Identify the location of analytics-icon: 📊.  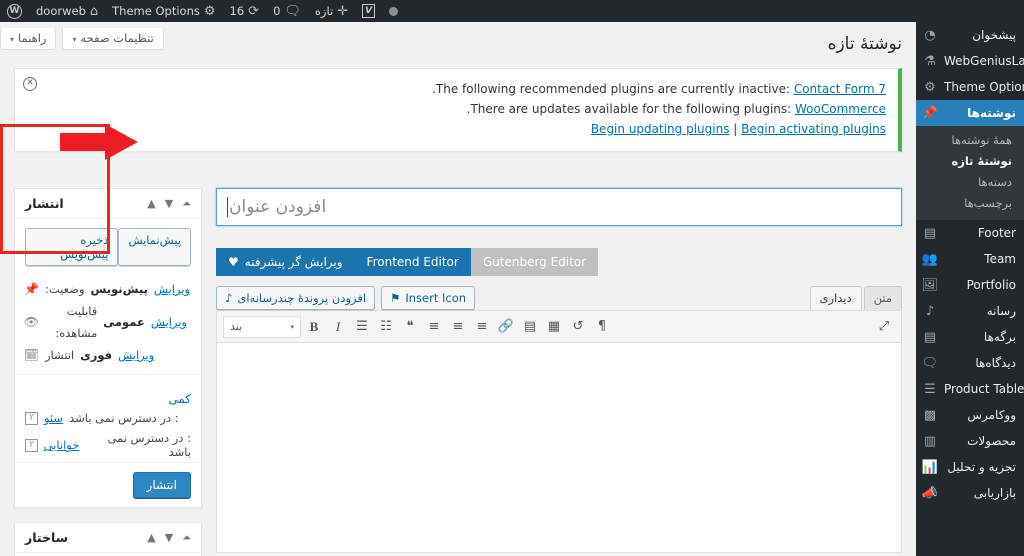
(929, 467).